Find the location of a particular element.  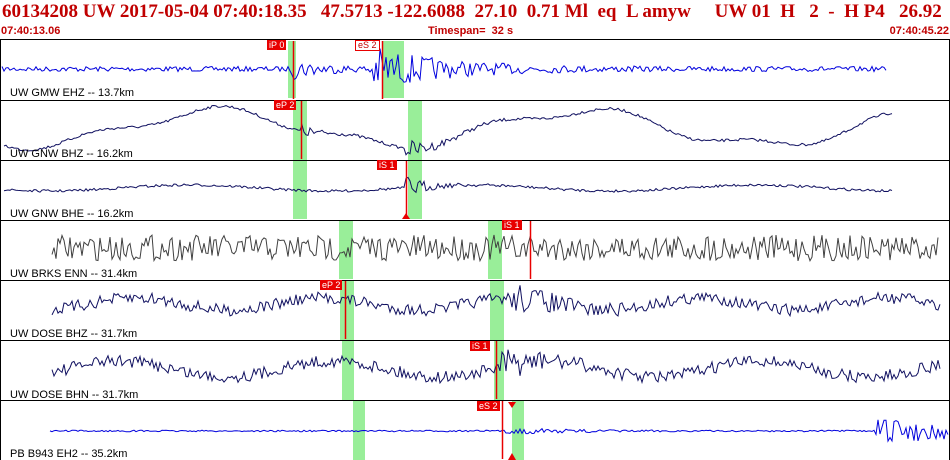

trace-label-dose-bhz: UW DOSE BHZ -- 31.7km is located at coordinates (74, 334).